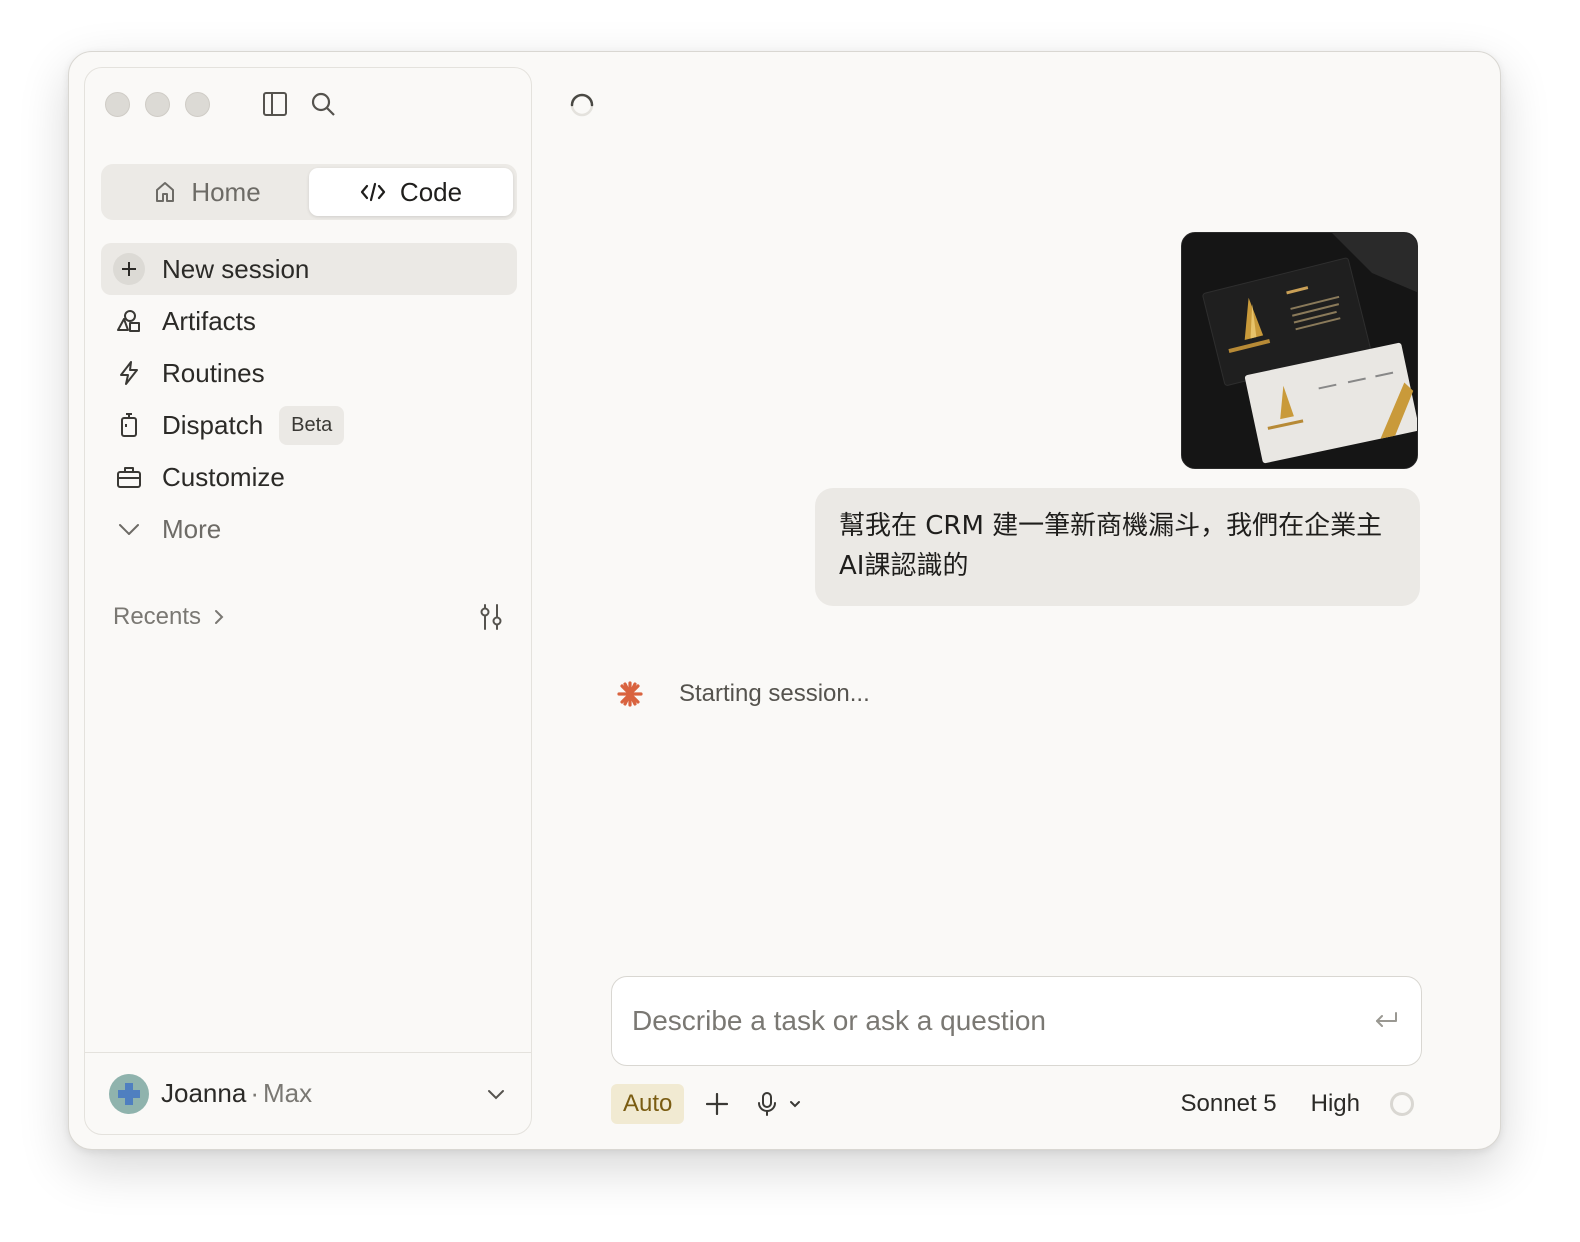  What do you see at coordinates (129, 477) in the screenshot?
I see `briefcase-icon` at bounding box center [129, 477].